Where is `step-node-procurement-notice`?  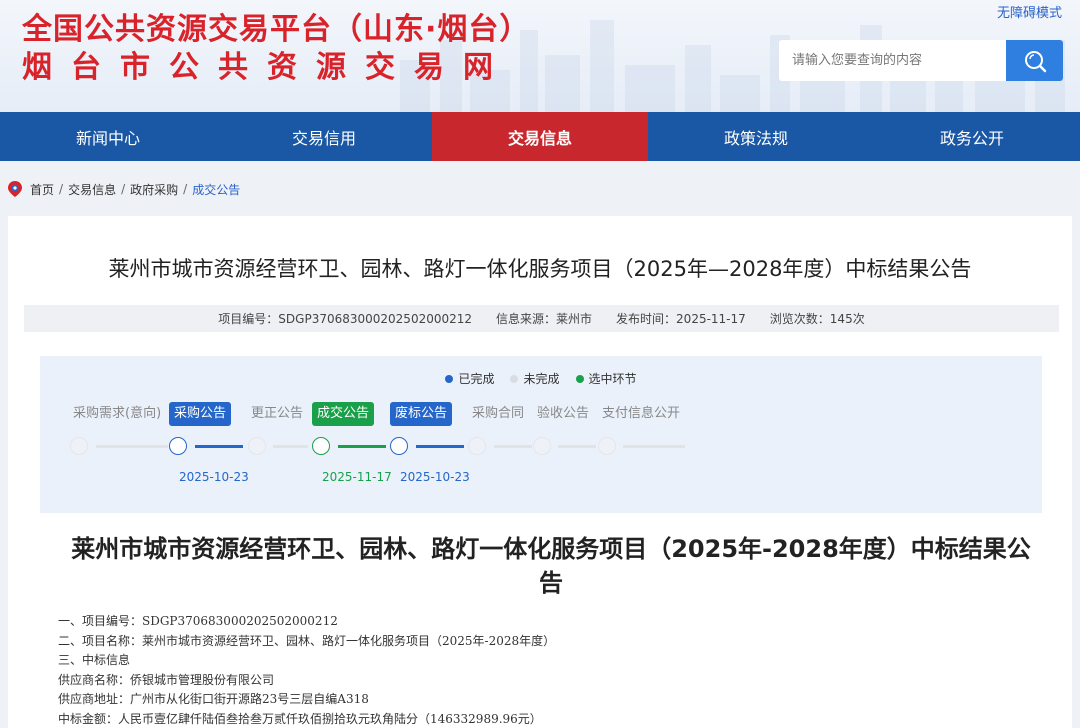 step-node-procurement-notice is located at coordinates (178, 446).